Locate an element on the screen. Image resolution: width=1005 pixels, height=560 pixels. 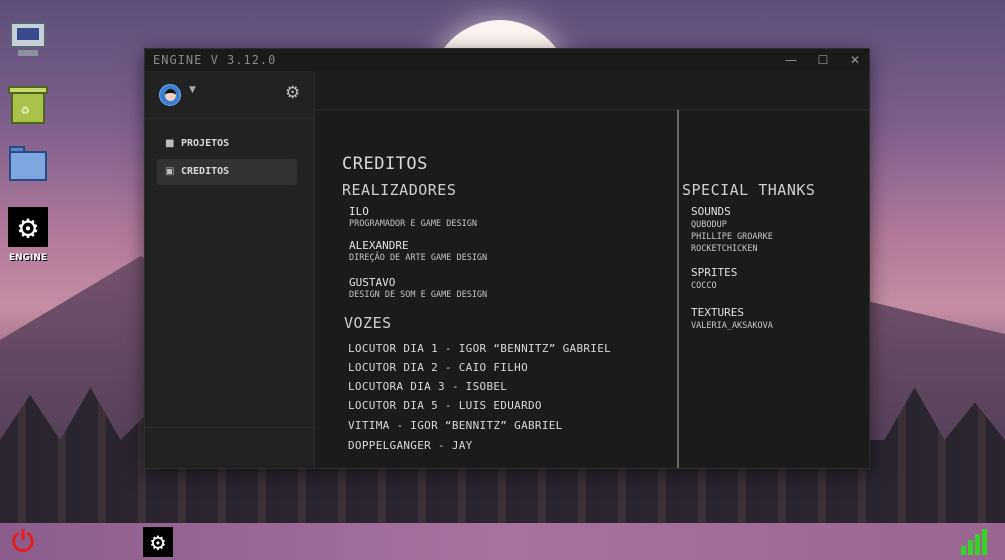
realizadores-heading: REALIZADORES is located at coordinates (399, 190).